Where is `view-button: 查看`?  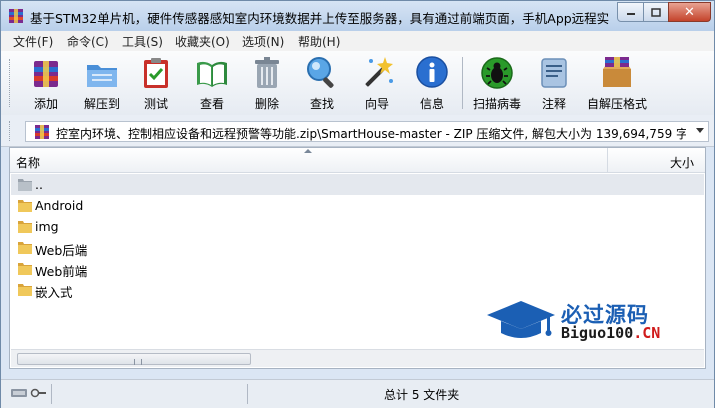 view-button: 查看 is located at coordinates (212, 83).